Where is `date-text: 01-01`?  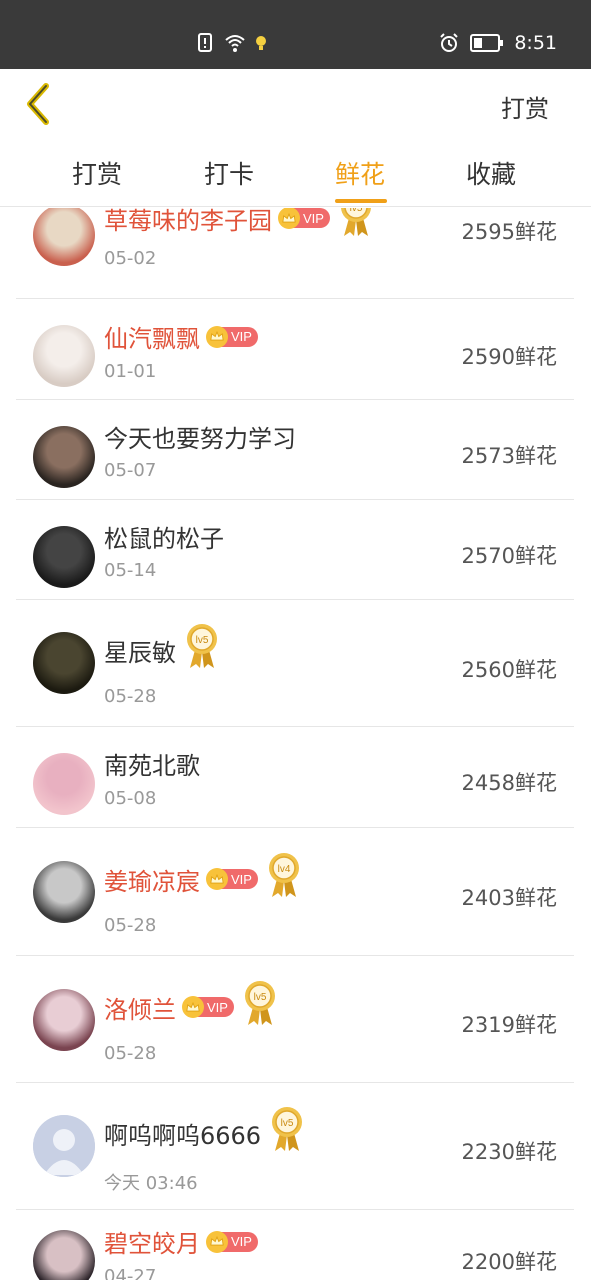
date-text: 01-01 is located at coordinates (130, 371).